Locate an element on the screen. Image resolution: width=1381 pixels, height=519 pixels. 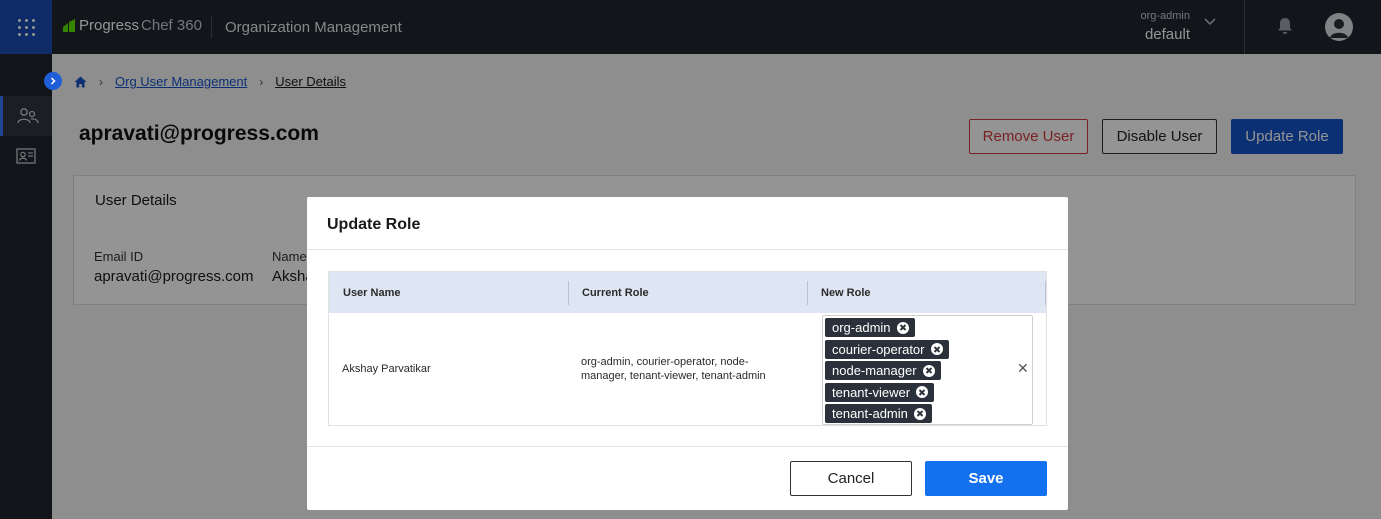
cancel-button: Cancel is located at coordinates (851, 478).